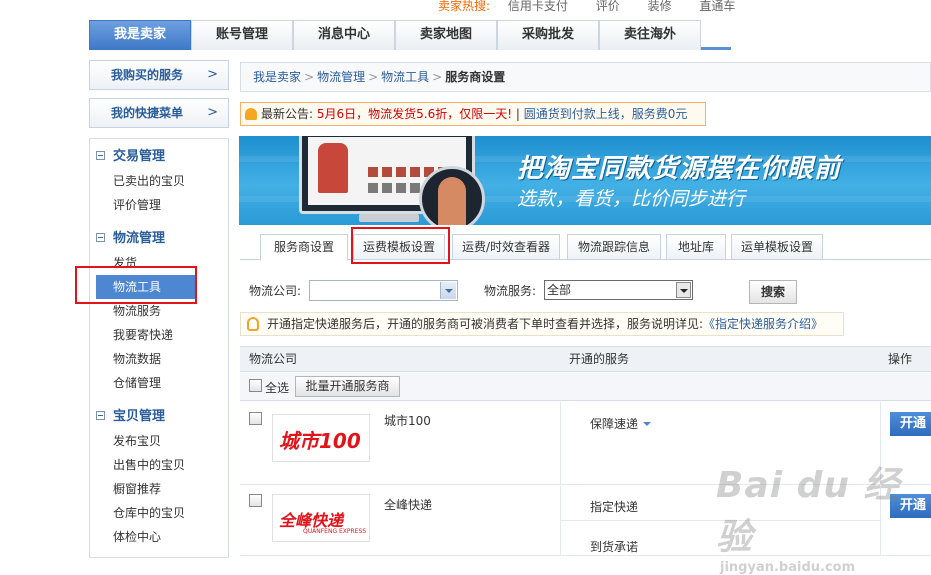 Image resolution: width=931 pixels, height=575 pixels. Describe the element at coordinates (585, 77) in the screenshot. I see `breadcrumb: 我是卖家 > 物流管理 > 物流工具 > 服务商设置` at that location.